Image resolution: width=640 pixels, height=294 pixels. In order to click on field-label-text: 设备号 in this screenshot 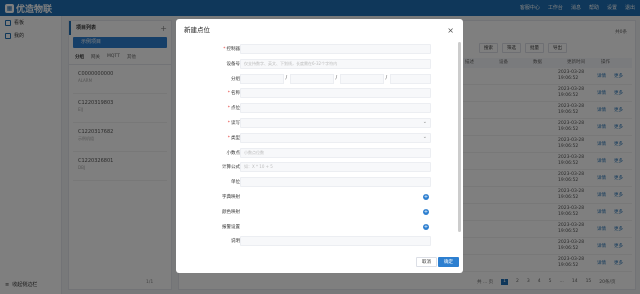, I will do `click(233, 64)`.